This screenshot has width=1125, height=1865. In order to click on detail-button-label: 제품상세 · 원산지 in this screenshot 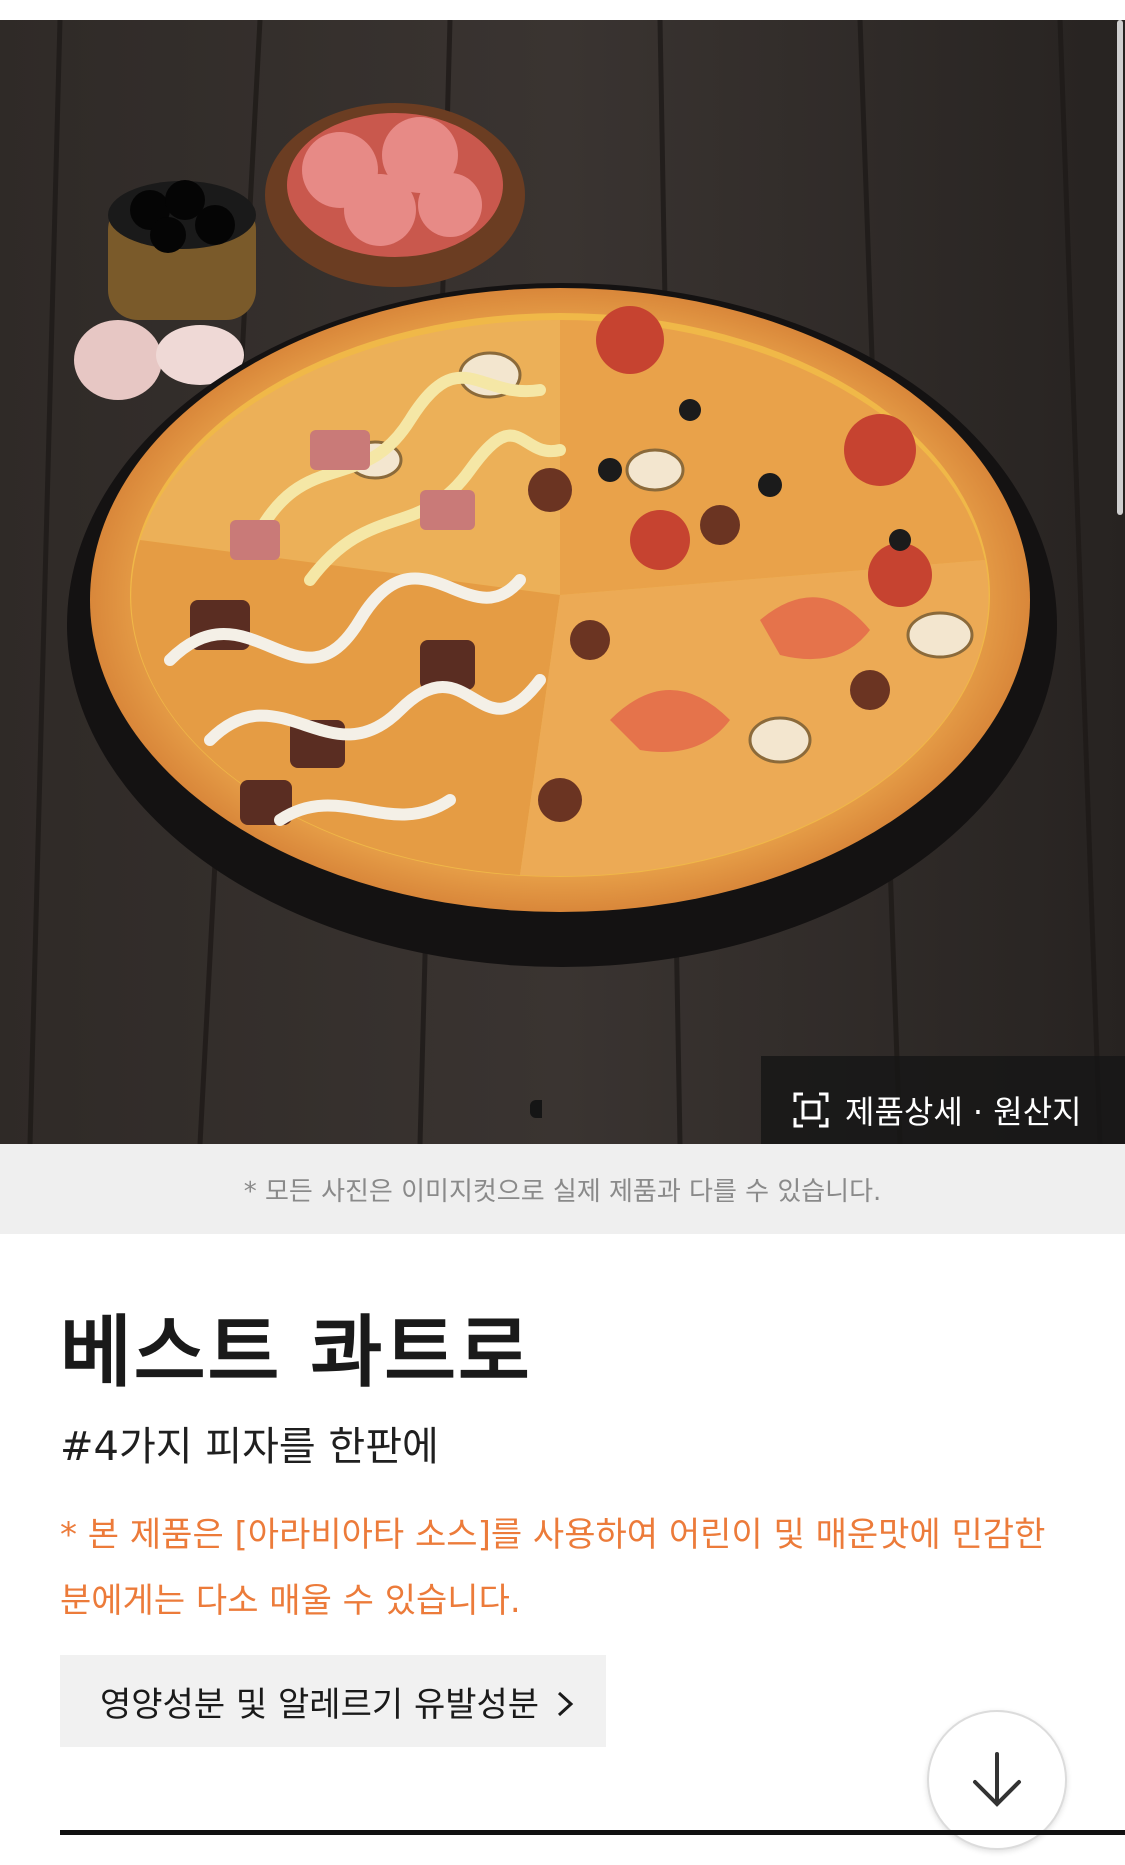, I will do `click(963, 1112)`.